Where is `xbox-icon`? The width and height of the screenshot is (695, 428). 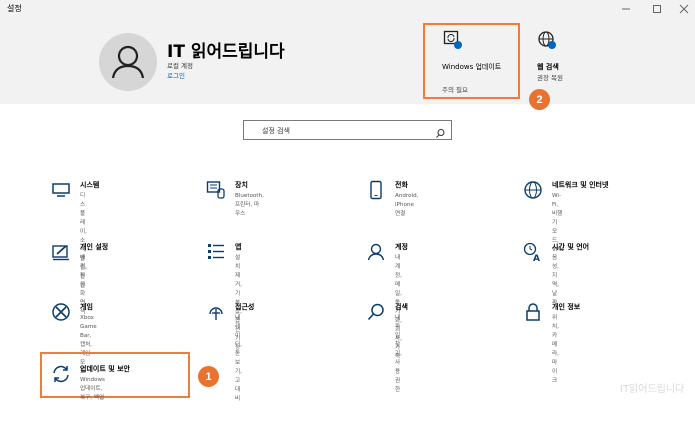
xbox-icon is located at coordinates (61, 312).